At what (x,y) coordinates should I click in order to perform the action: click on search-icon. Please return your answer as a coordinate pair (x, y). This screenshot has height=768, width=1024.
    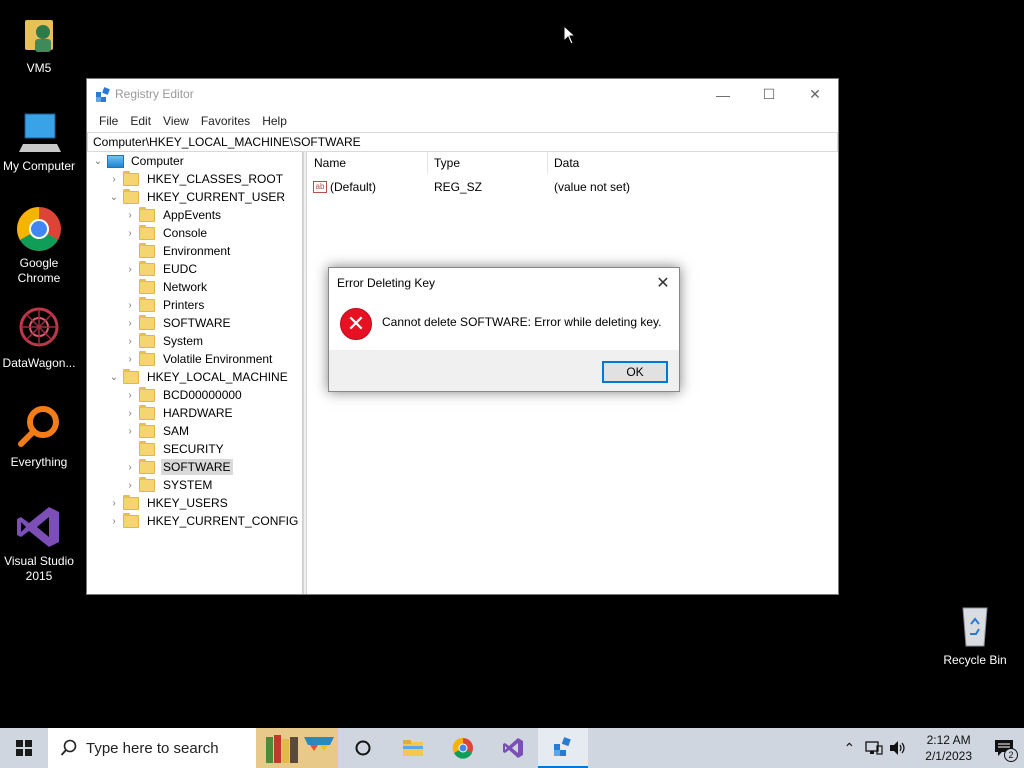
    Looking at the image, I should click on (68, 747).